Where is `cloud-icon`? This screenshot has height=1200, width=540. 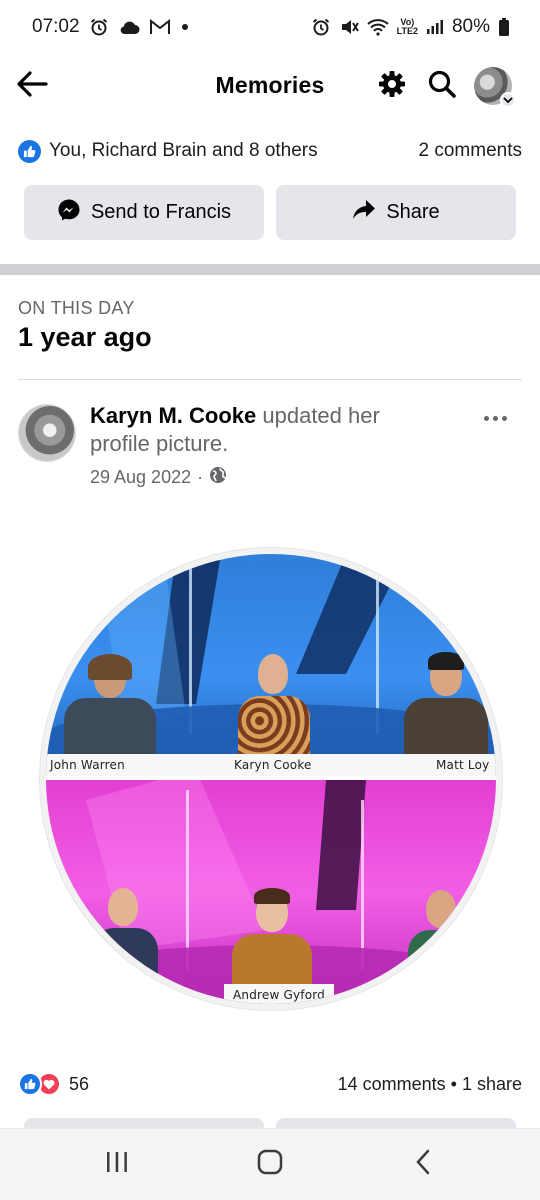
cloud-icon is located at coordinates (129, 27).